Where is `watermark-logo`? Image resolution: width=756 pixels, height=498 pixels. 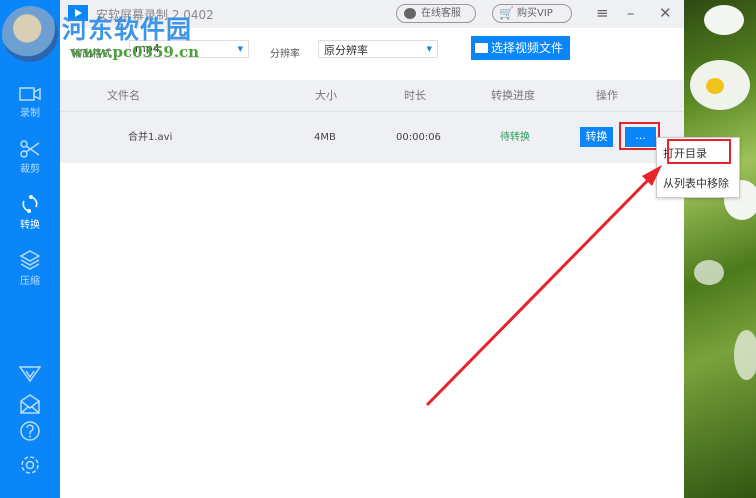
watermark-logo is located at coordinates (30, 34).